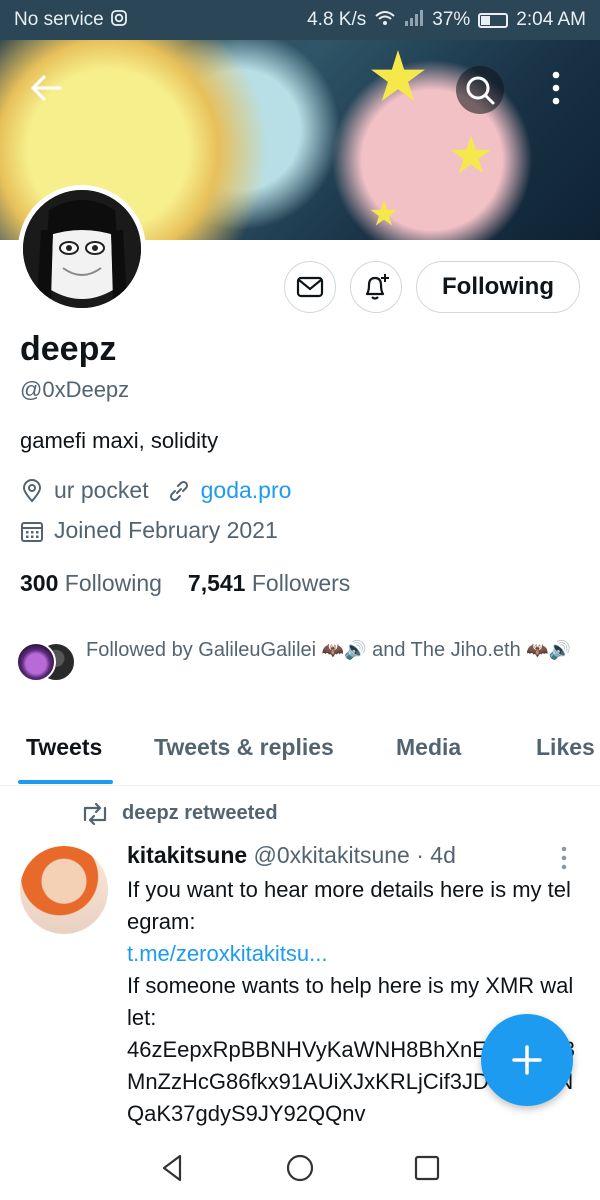  I want to click on nav-back-icon, so click(173, 1168).